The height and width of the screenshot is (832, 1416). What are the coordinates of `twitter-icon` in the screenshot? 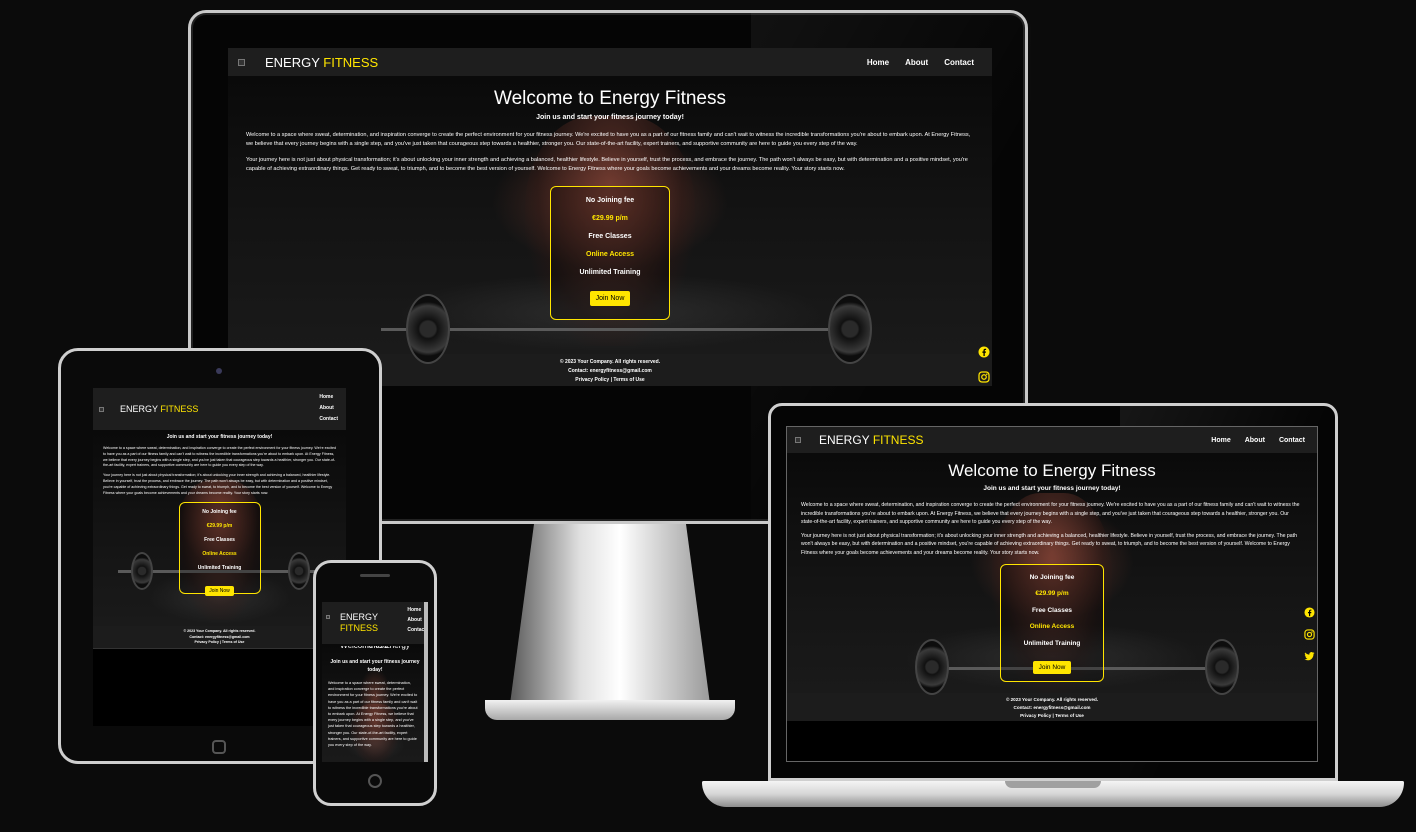 It's located at (1309, 656).